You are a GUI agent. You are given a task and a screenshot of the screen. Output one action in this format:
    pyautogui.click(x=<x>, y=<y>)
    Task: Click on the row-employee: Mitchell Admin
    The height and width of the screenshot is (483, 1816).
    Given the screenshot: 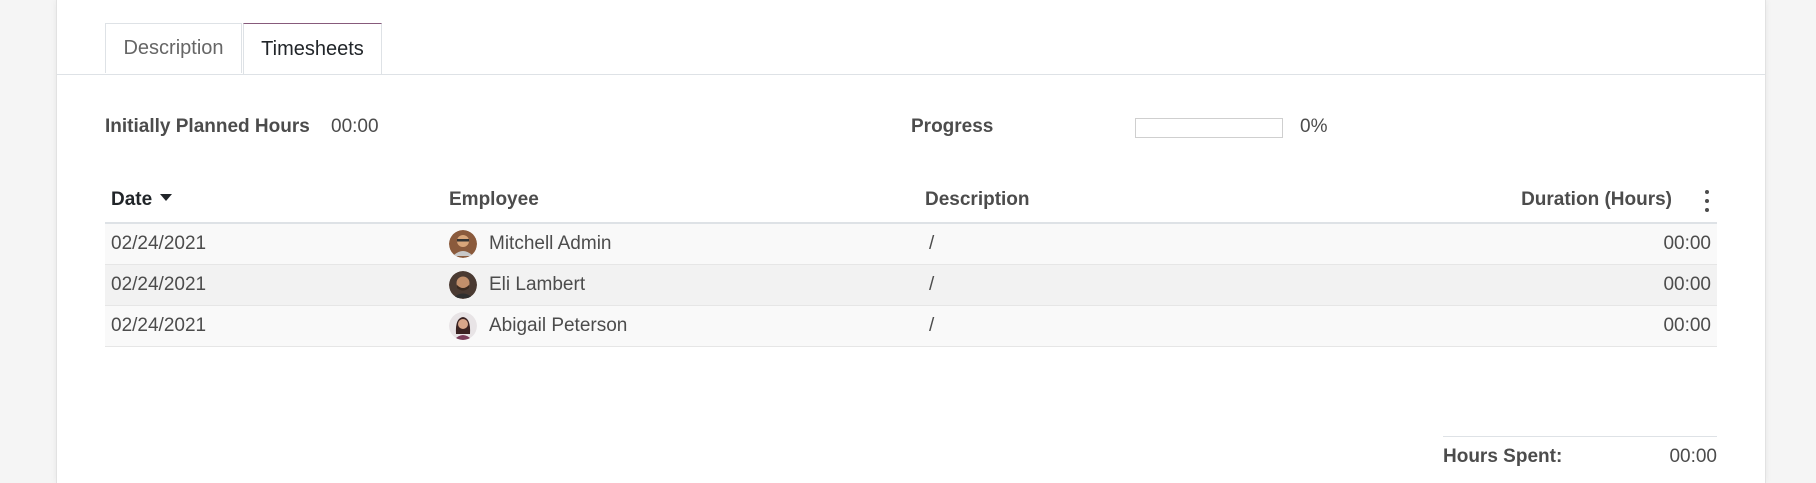 What is the action you would take?
    pyautogui.click(x=530, y=244)
    